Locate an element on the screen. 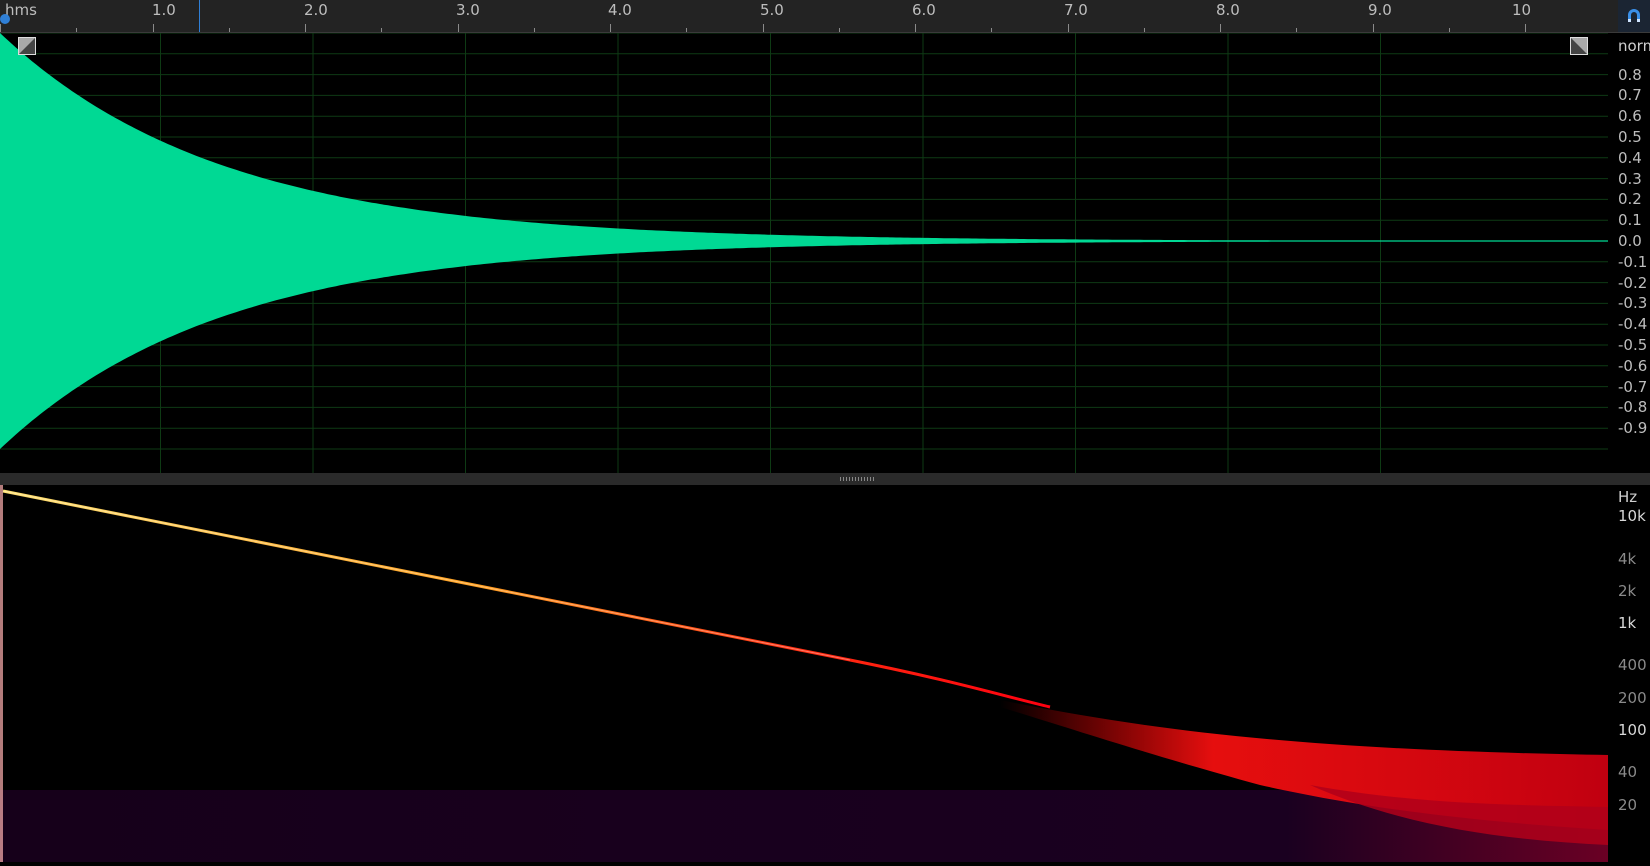 The width and height of the screenshot is (1650, 866). amplitude-label: 0.7 is located at coordinates (1630, 95).